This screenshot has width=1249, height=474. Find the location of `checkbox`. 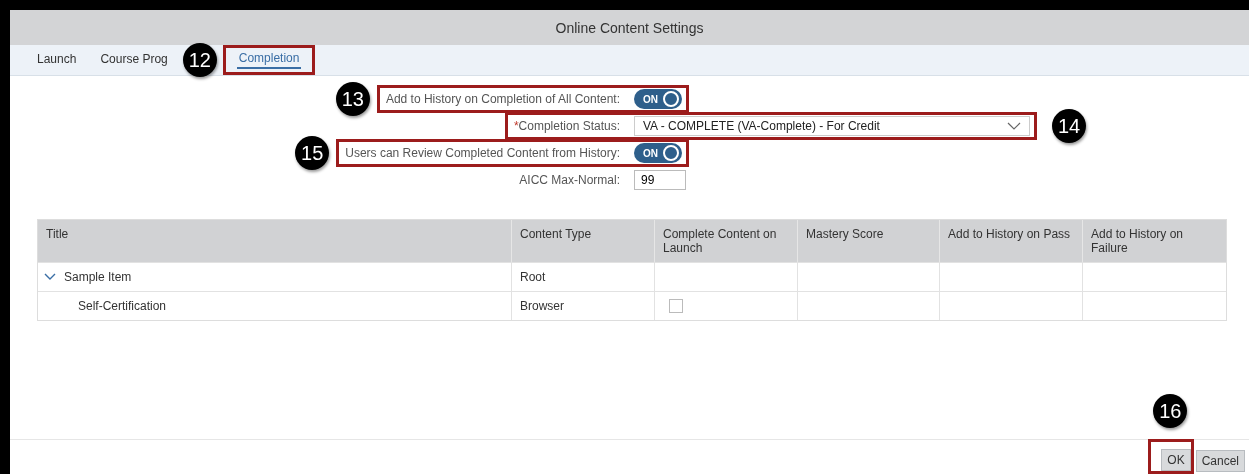

checkbox is located at coordinates (676, 306).